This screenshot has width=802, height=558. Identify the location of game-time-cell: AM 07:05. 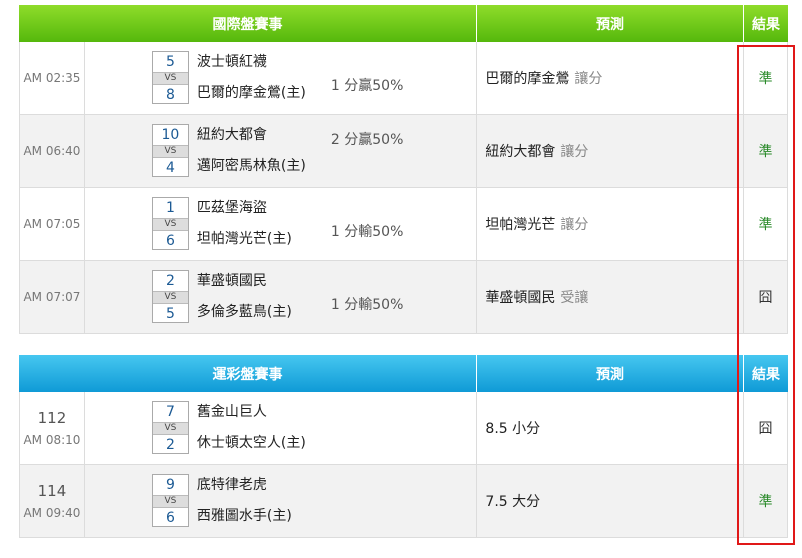
(52, 224).